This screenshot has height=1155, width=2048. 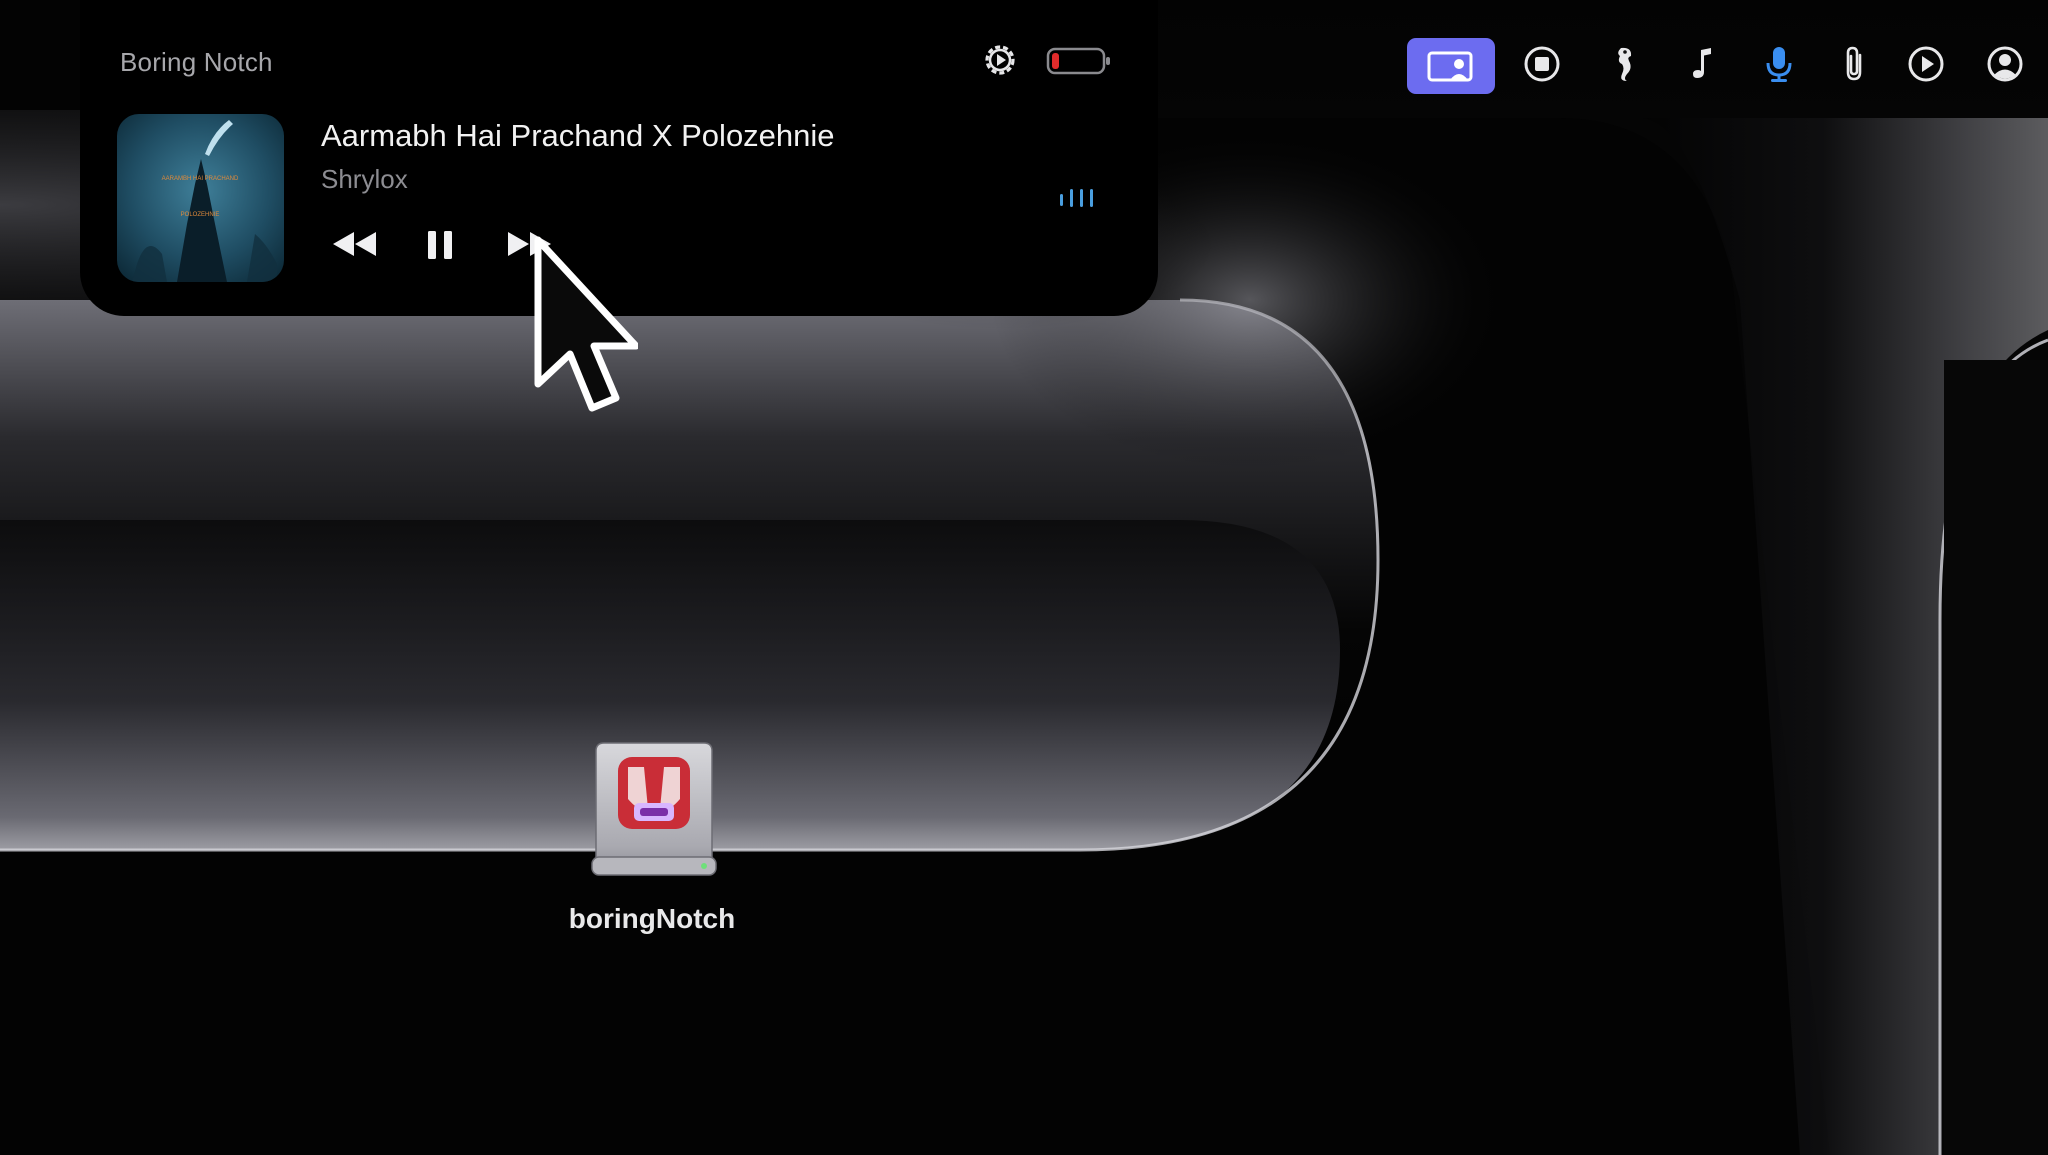 I want to click on forward-icon, so click(x=529, y=244).